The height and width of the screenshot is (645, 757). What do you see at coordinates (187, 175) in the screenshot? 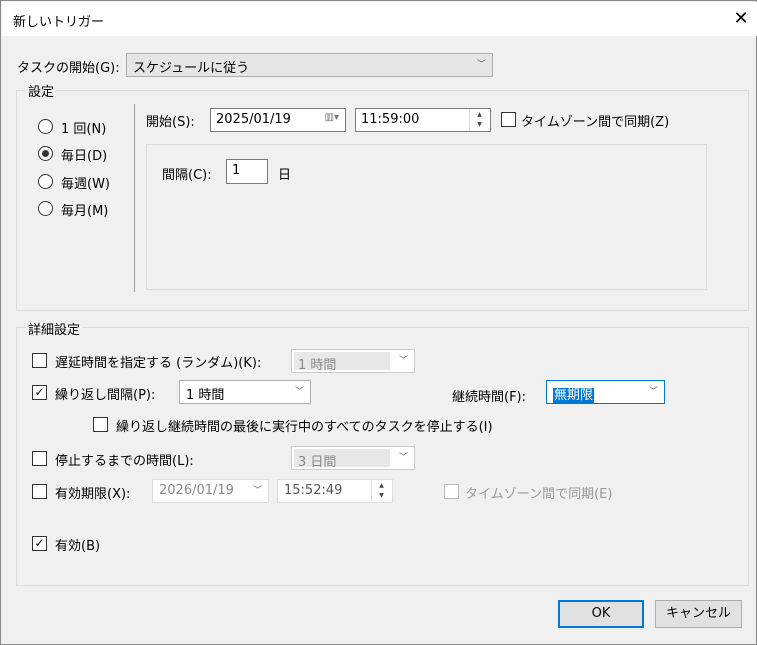
I see `interval-label: 間隔(C):` at bounding box center [187, 175].